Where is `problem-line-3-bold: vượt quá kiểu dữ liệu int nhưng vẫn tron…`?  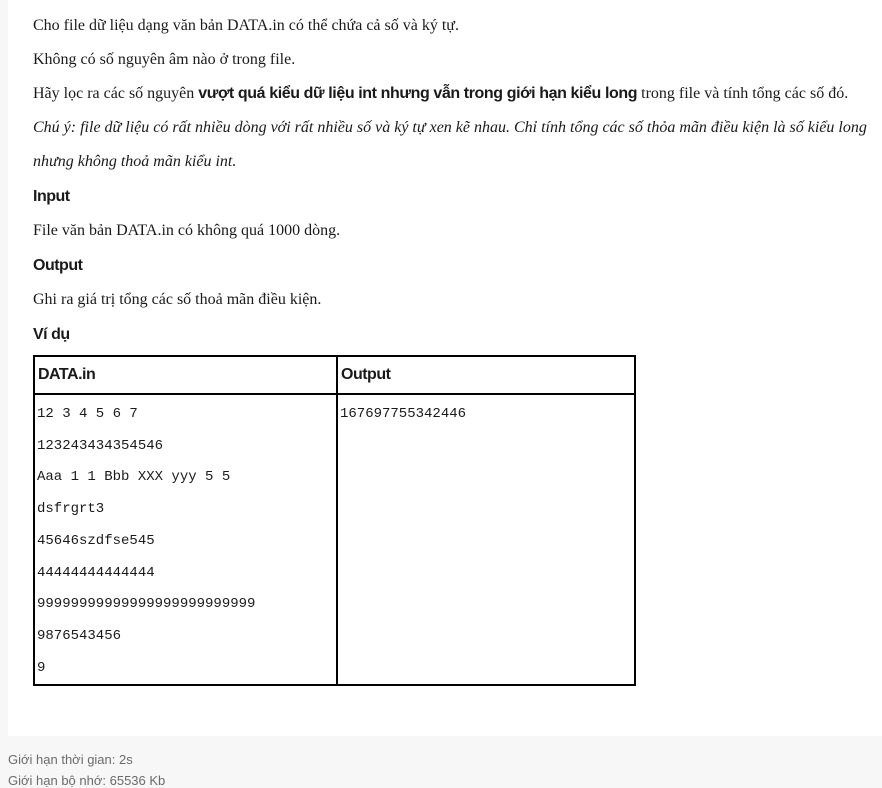
problem-line-3-bold: vượt quá kiểu dữ liệu int nhưng vẫn tron… is located at coordinates (418, 93).